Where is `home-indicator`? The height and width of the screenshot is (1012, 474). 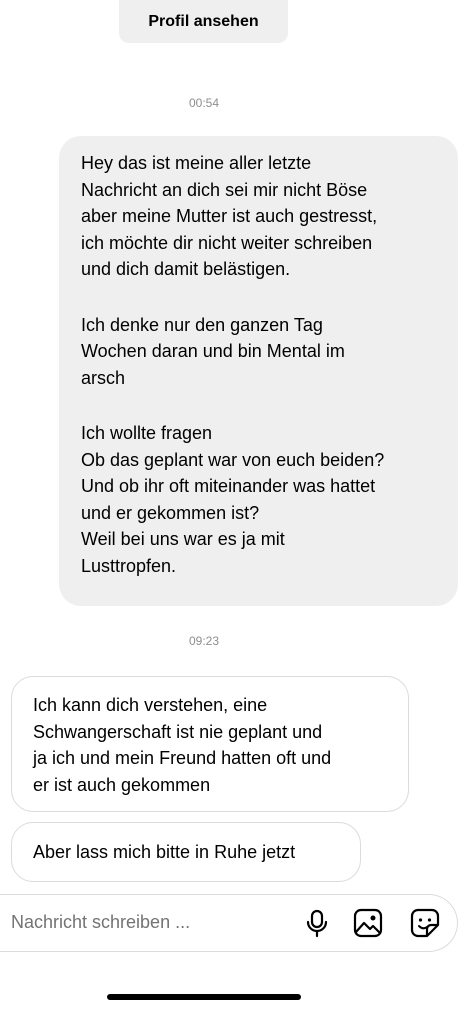
home-indicator is located at coordinates (204, 997).